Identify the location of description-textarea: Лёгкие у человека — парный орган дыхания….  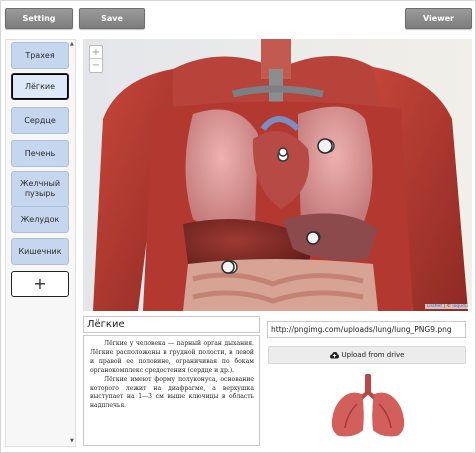
(171, 390).